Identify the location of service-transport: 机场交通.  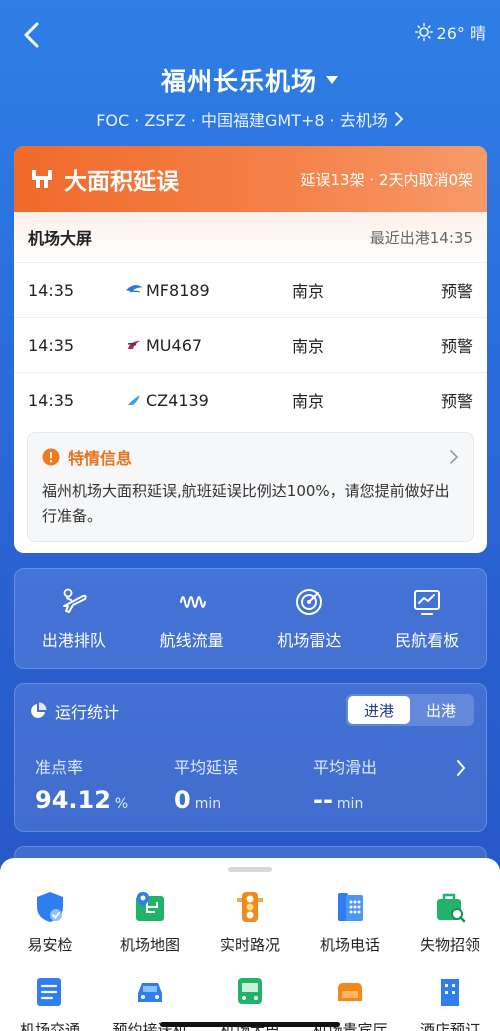
(50, 1003).